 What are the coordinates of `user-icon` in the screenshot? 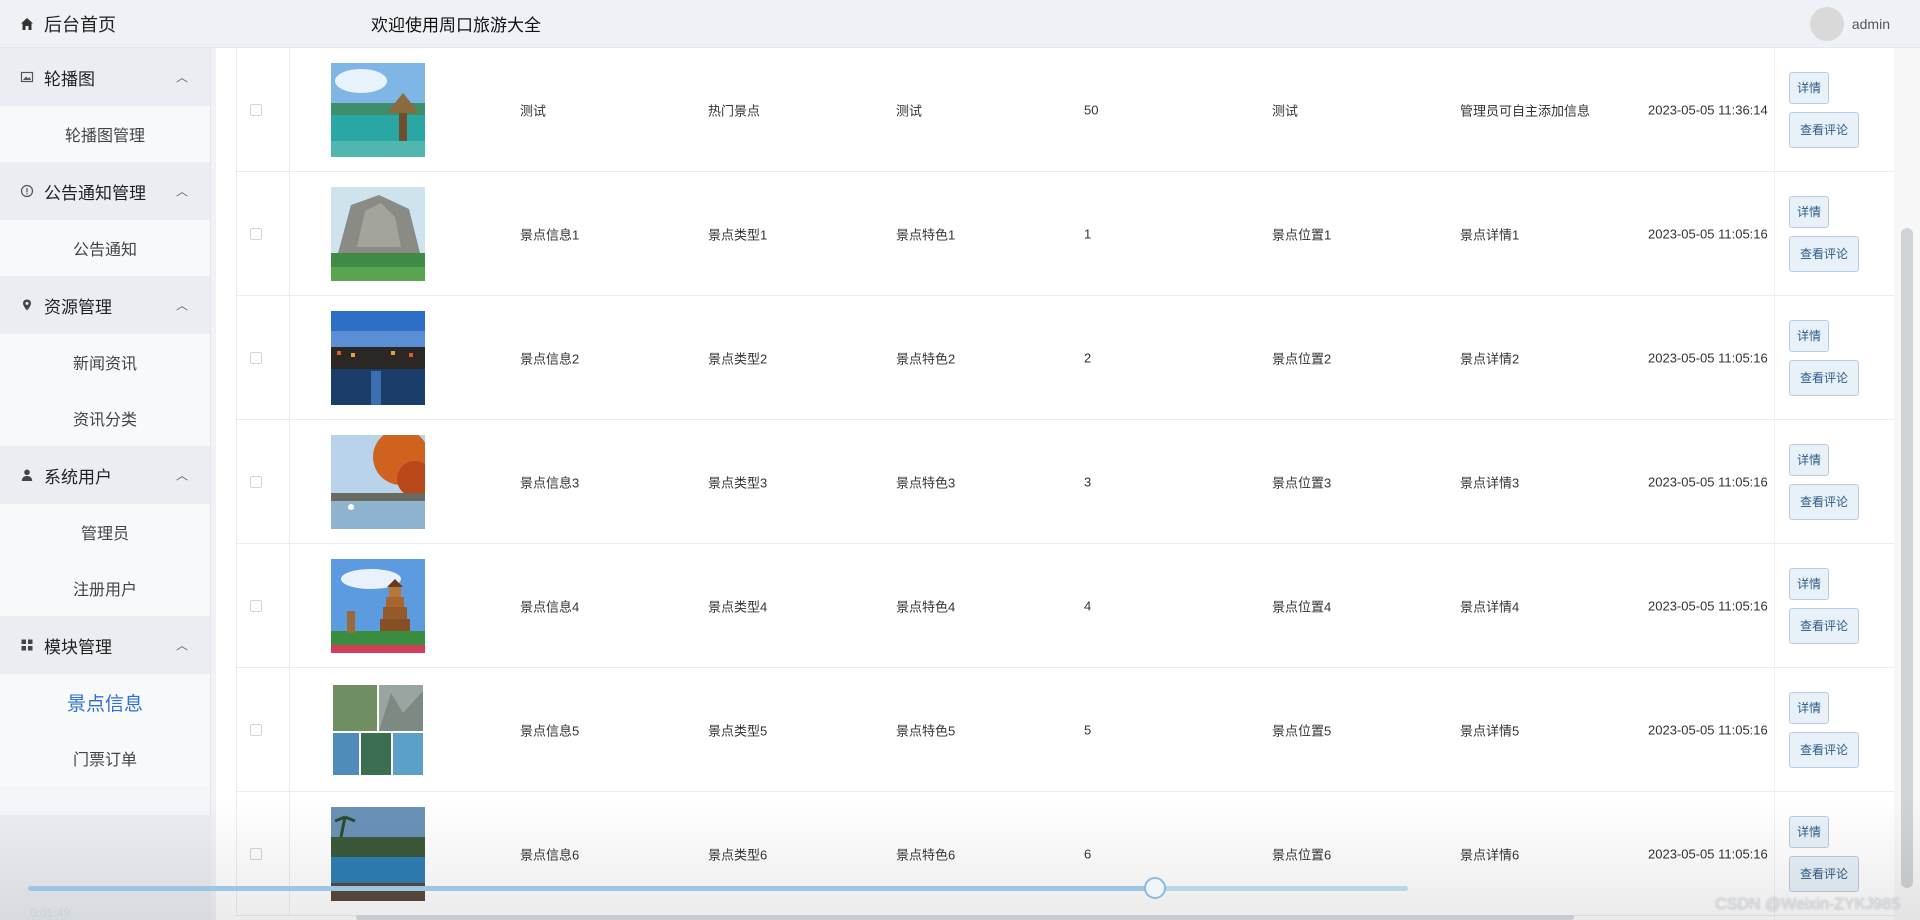 It's located at (27, 475).